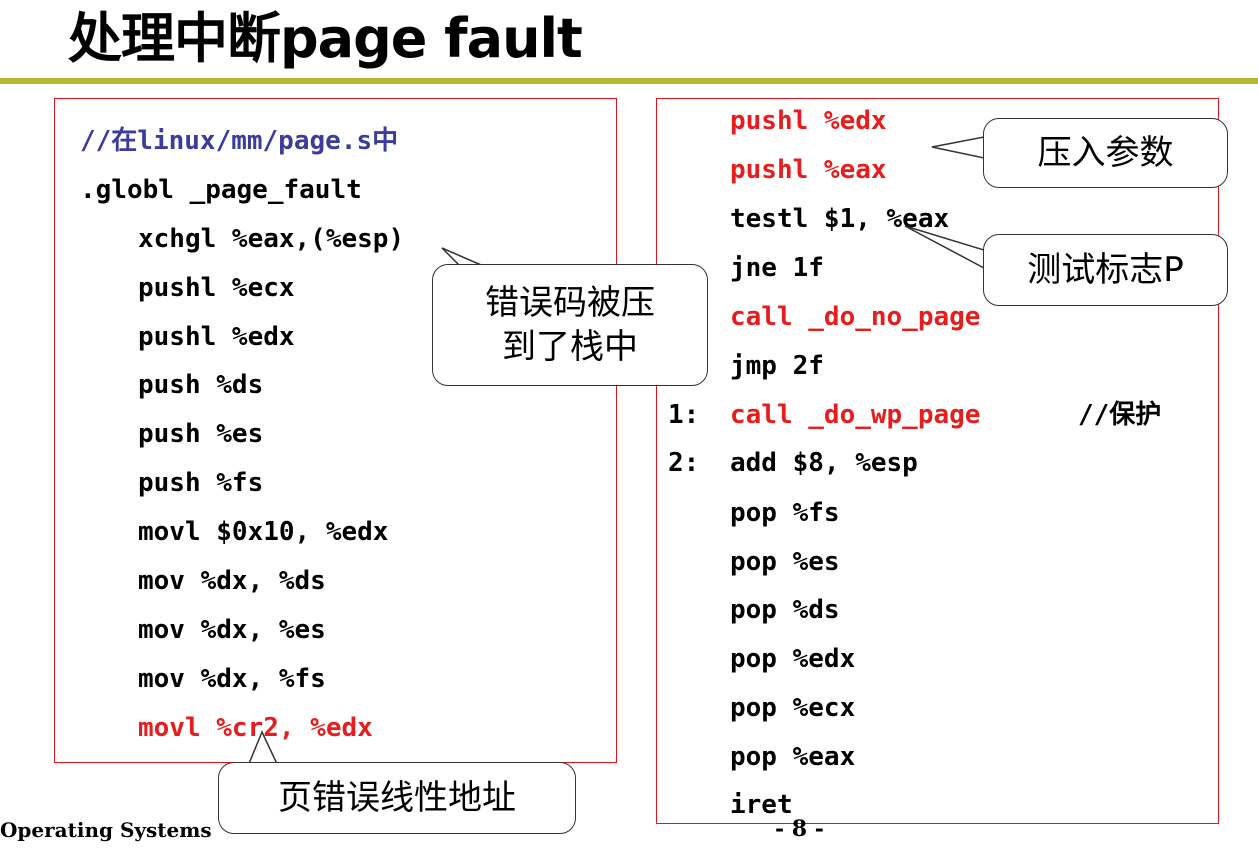 This screenshot has width=1258, height=858. Describe the element at coordinates (793, 757) in the screenshot. I see `code-line: pop %eax` at that location.